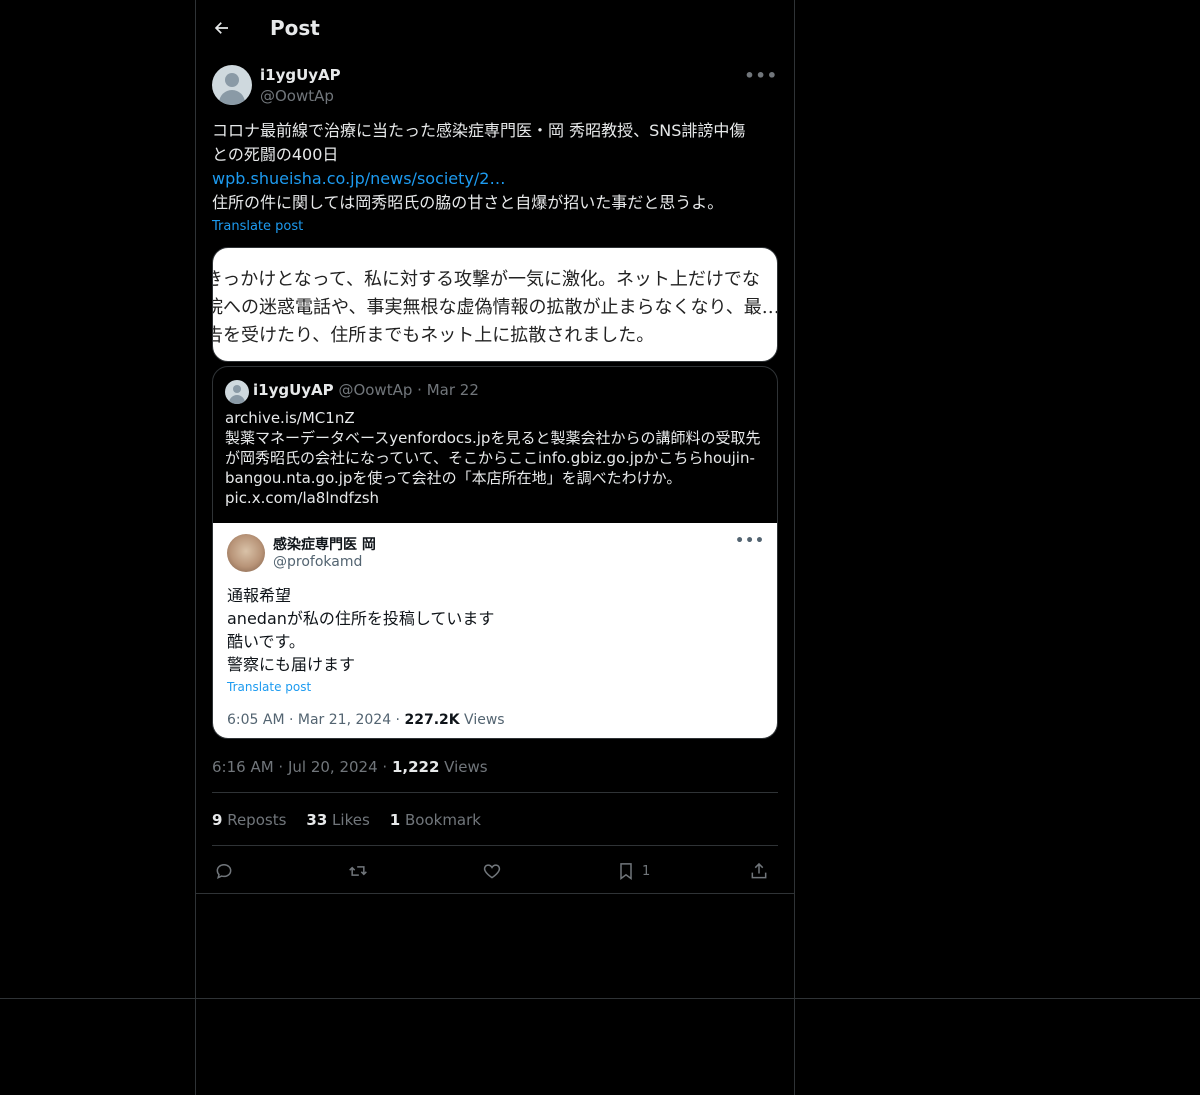  Describe the element at coordinates (479, 130) in the screenshot. I see `tweet-line: コロナ最前線で治療に当たった感染症専門医・岡 秀昭教授、SNS誹謗中傷` at that location.